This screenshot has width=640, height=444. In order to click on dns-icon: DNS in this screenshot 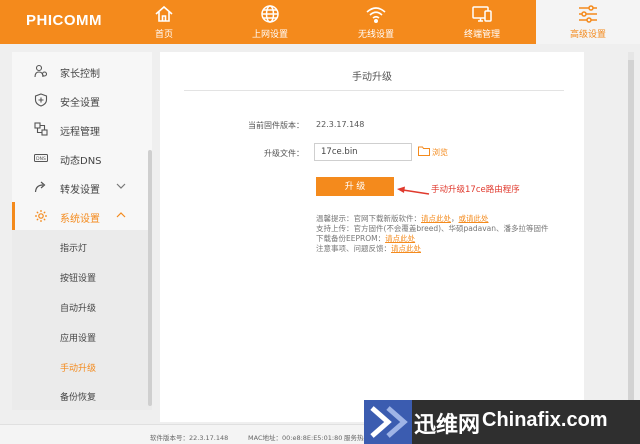, I will do `click(41, 158)`.